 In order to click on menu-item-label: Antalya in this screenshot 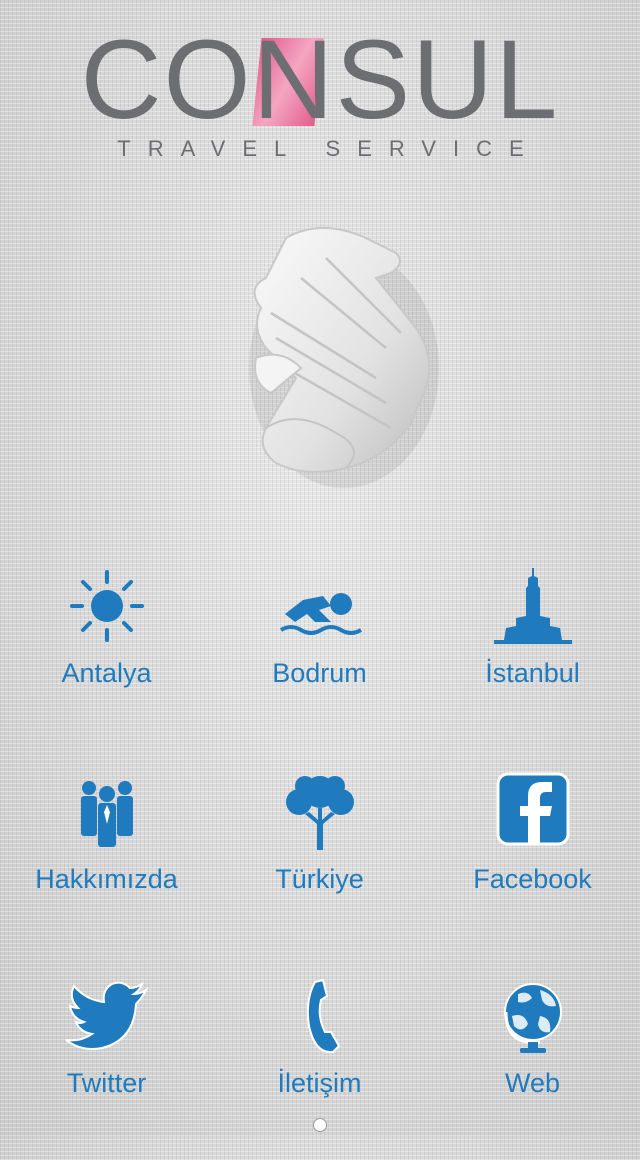, I will do `click(106, 673)`.